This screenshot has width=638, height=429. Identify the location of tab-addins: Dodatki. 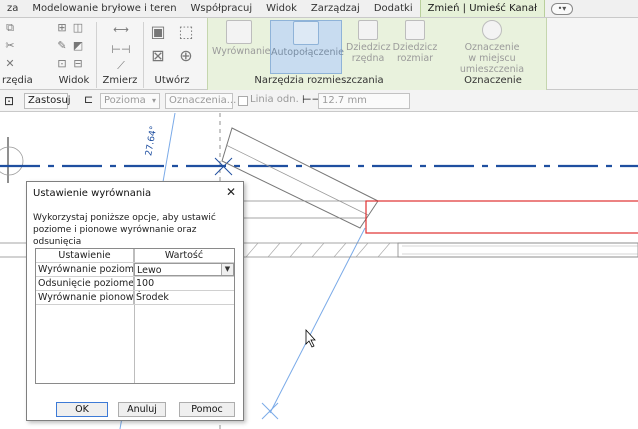
(393, 8).